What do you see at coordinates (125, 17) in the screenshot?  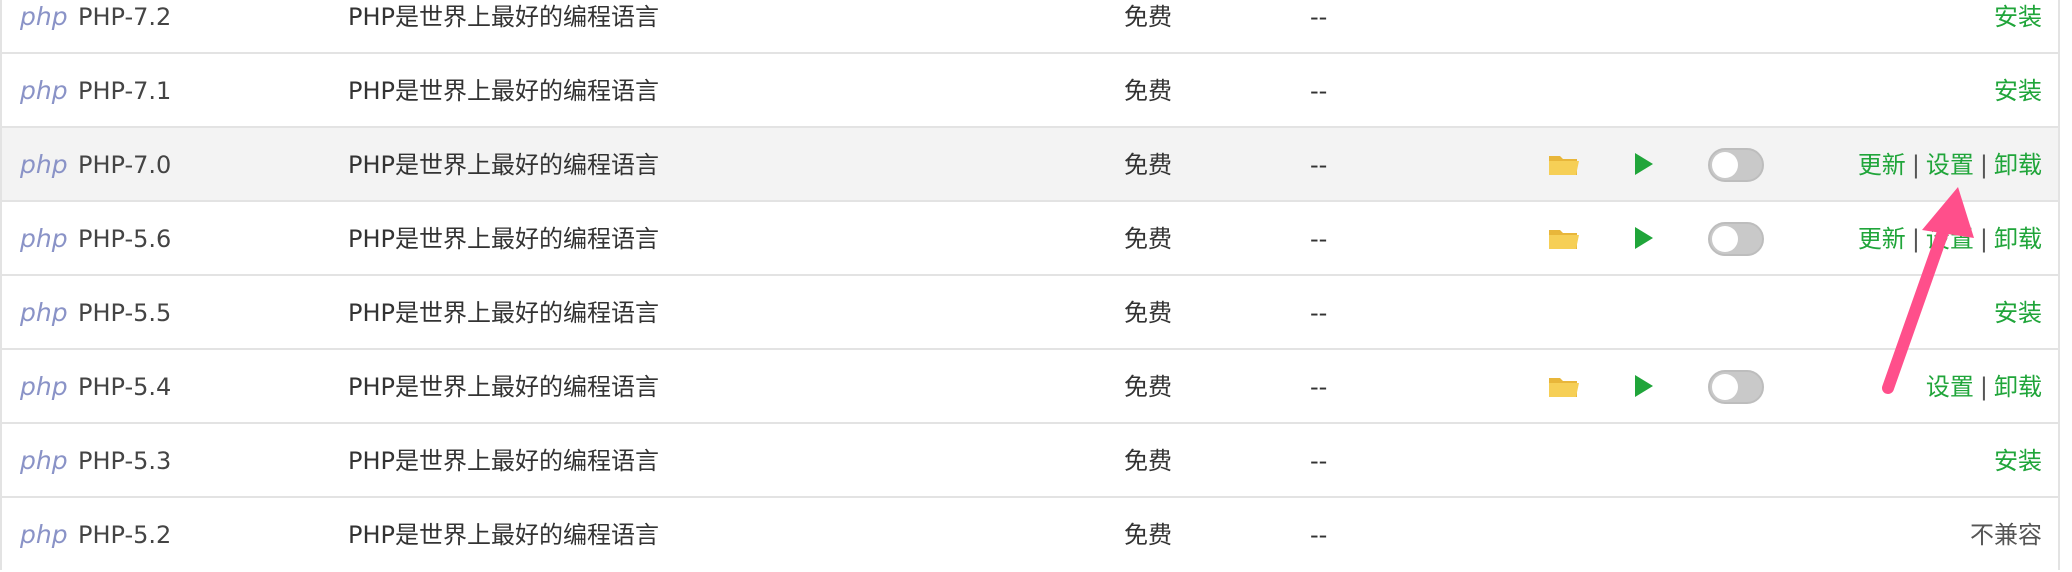 I see `software-name: PHP-7.2` at bounding box center [125, 17].